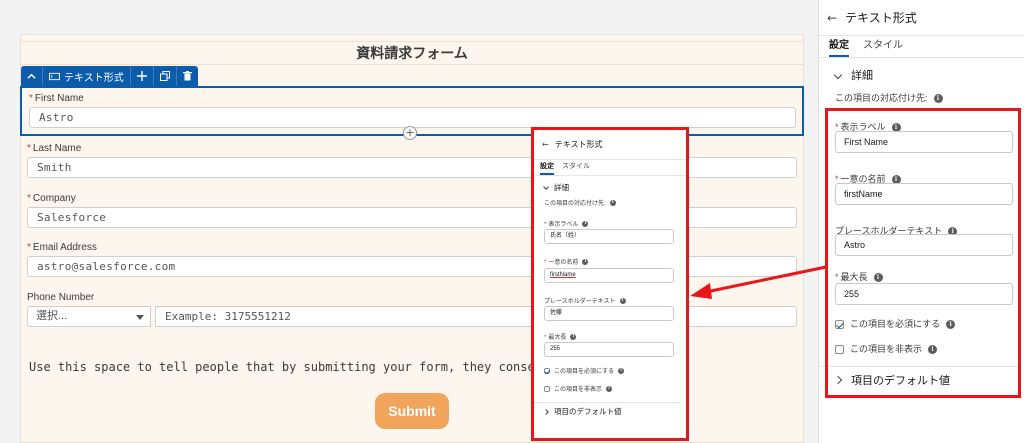 The image size is (1024, 443). Describe the element at coordinates (94, 78) in the screenshot. I see `component-type-label: テキスト形式` at that location.